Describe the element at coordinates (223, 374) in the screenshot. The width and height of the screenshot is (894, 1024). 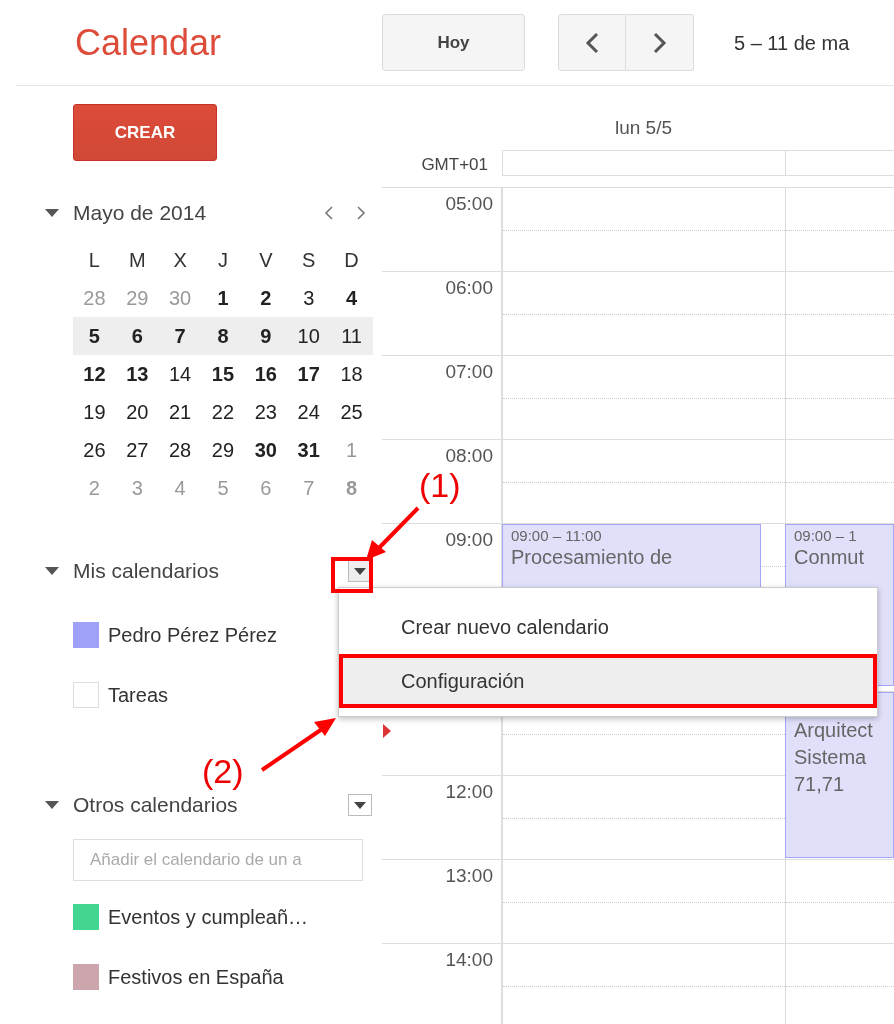
I see `calendar-day: 15` at that location.